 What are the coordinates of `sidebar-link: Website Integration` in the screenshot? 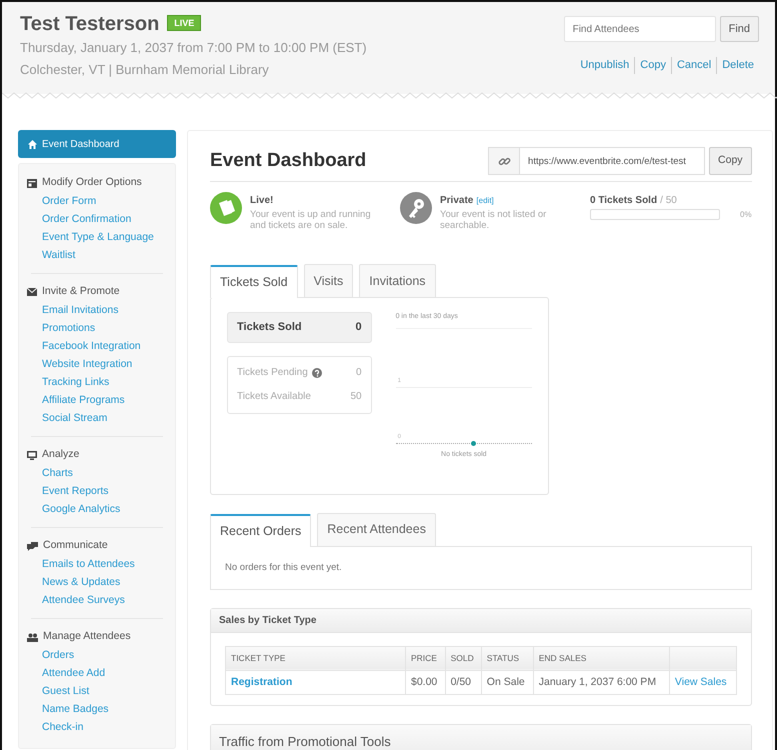 It's located at (97, 364).